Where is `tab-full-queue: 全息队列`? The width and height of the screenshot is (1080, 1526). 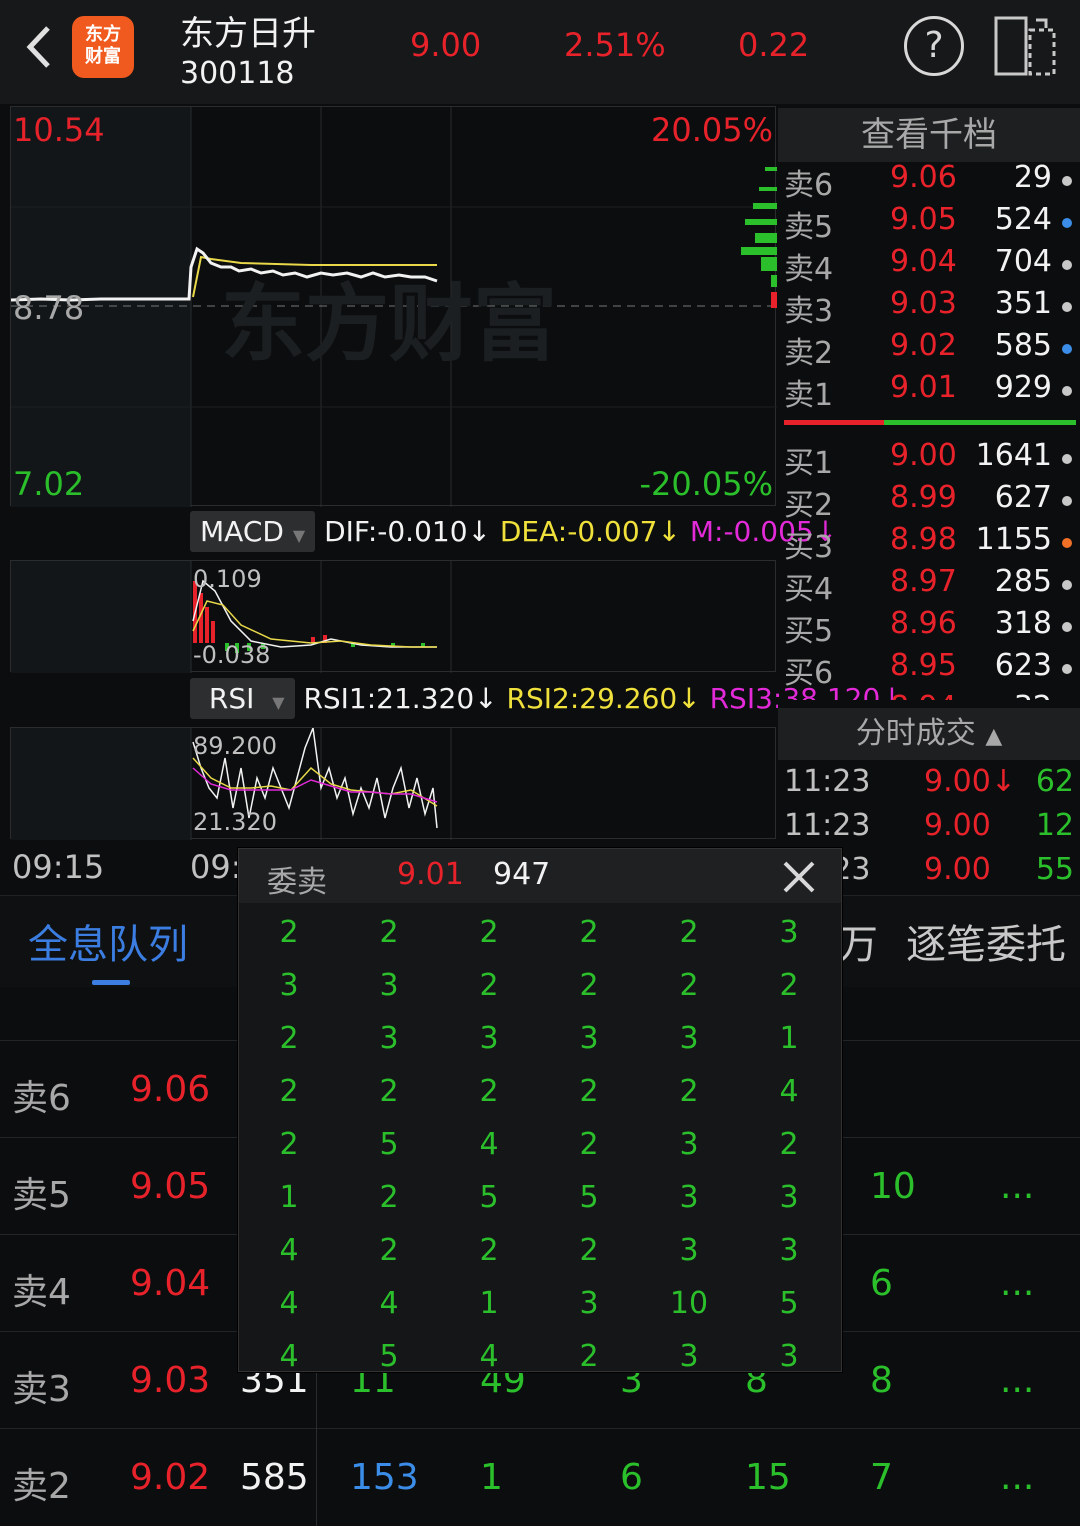 tab-full-queue: 全息队列 is located at coordinates (108, 941).